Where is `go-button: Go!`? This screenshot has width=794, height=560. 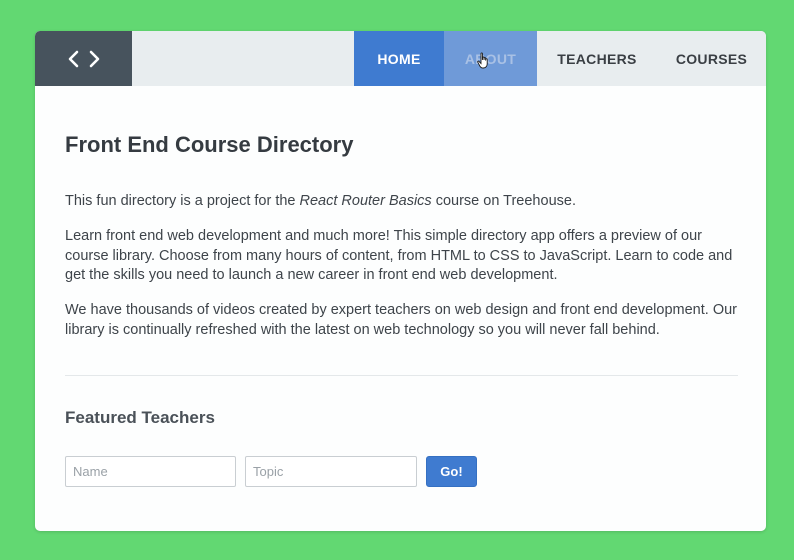
go-button: Go! is located at coordinates (451, 471).